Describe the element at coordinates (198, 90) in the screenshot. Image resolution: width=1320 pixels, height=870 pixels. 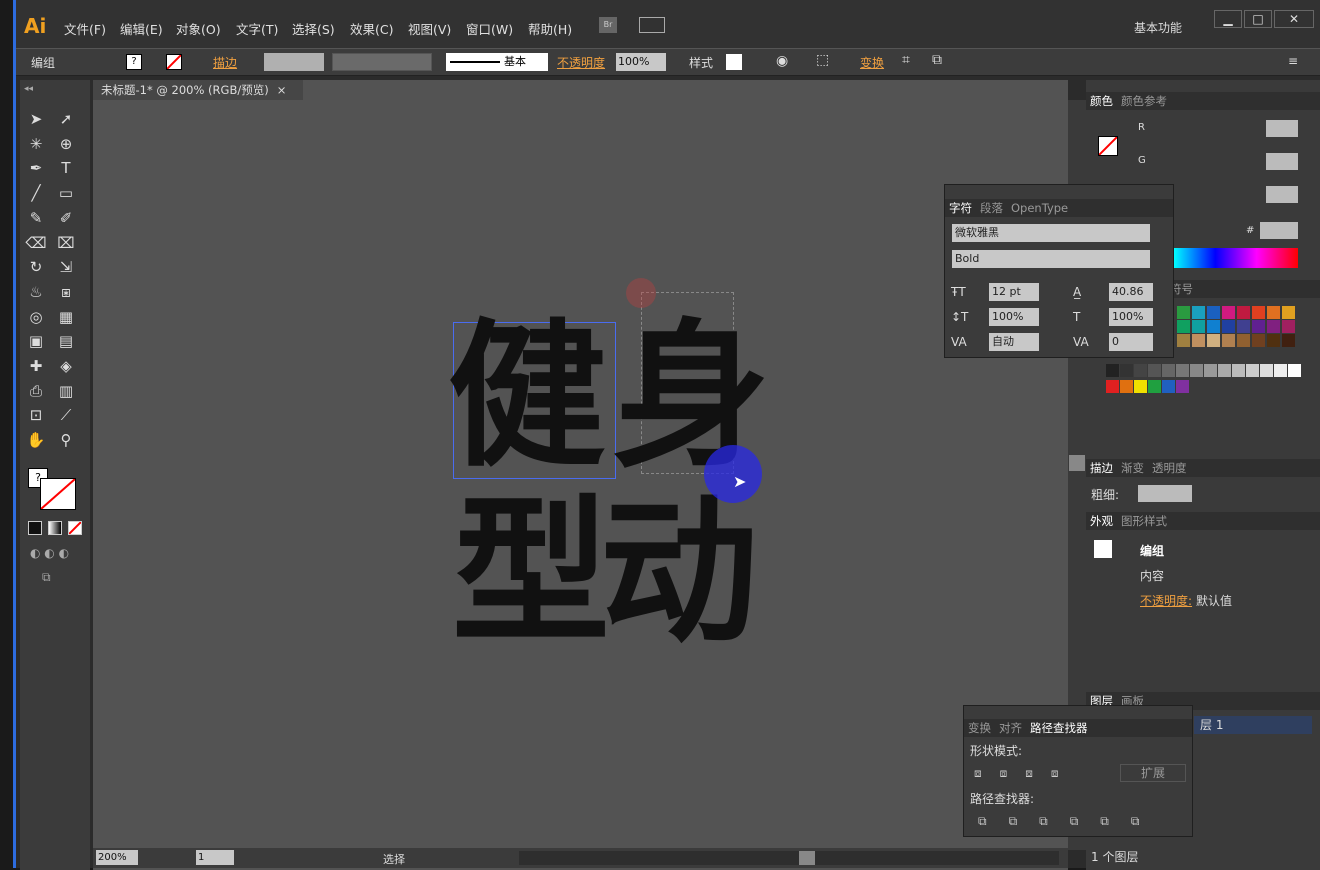
I see `document-tab: 未标题-1* @ 200% (RGB/预览) ×` at that location.